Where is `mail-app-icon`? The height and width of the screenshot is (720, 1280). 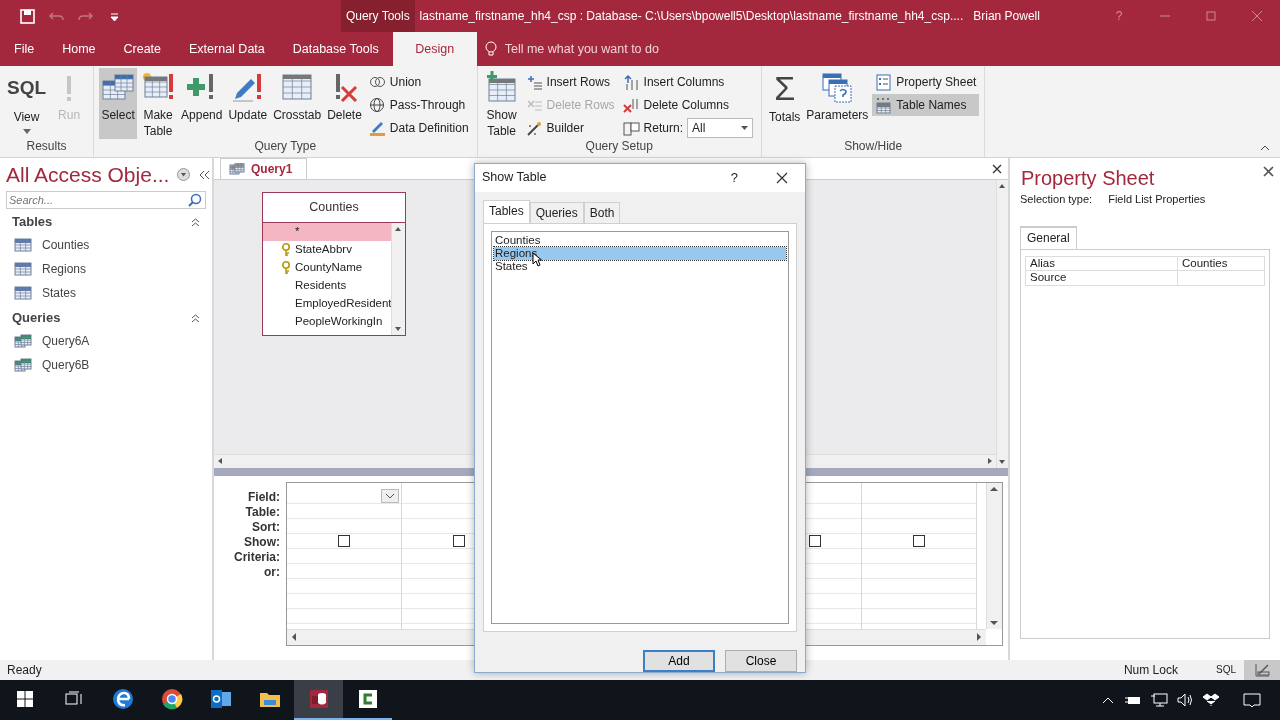
mail-app-icon is located at coordinates (220, 699).